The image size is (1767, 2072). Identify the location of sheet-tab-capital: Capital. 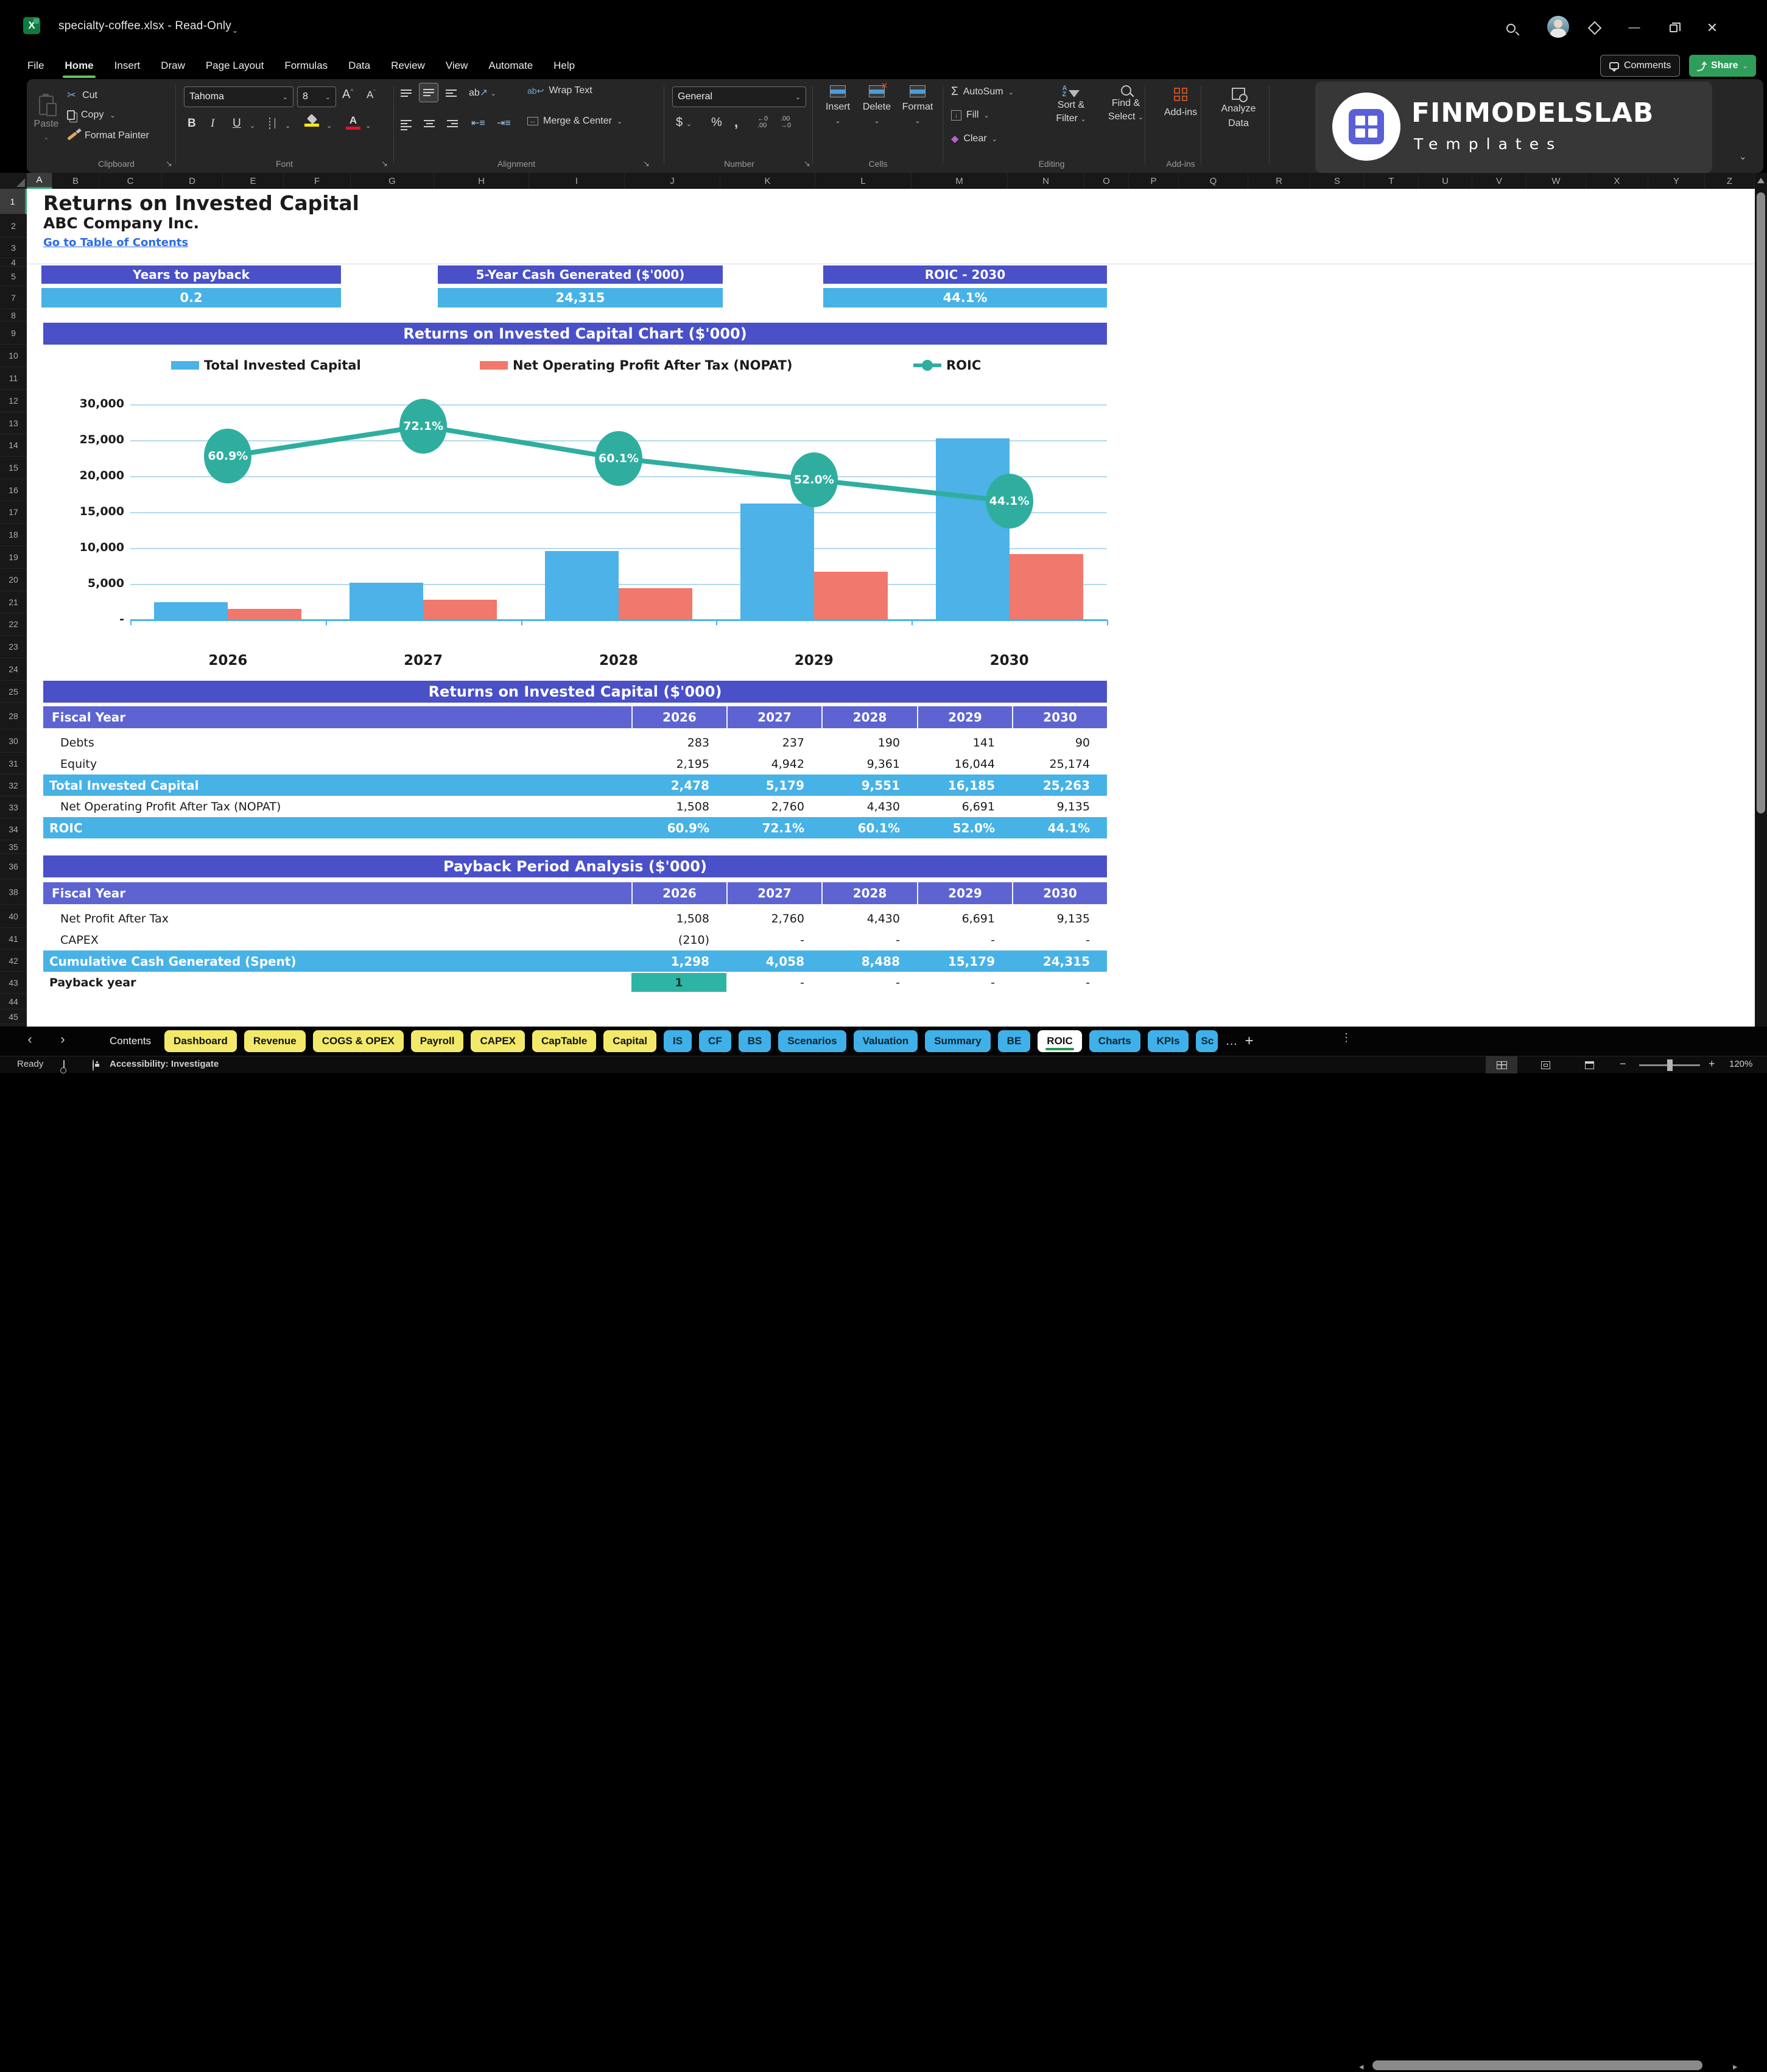
(629, 1041).